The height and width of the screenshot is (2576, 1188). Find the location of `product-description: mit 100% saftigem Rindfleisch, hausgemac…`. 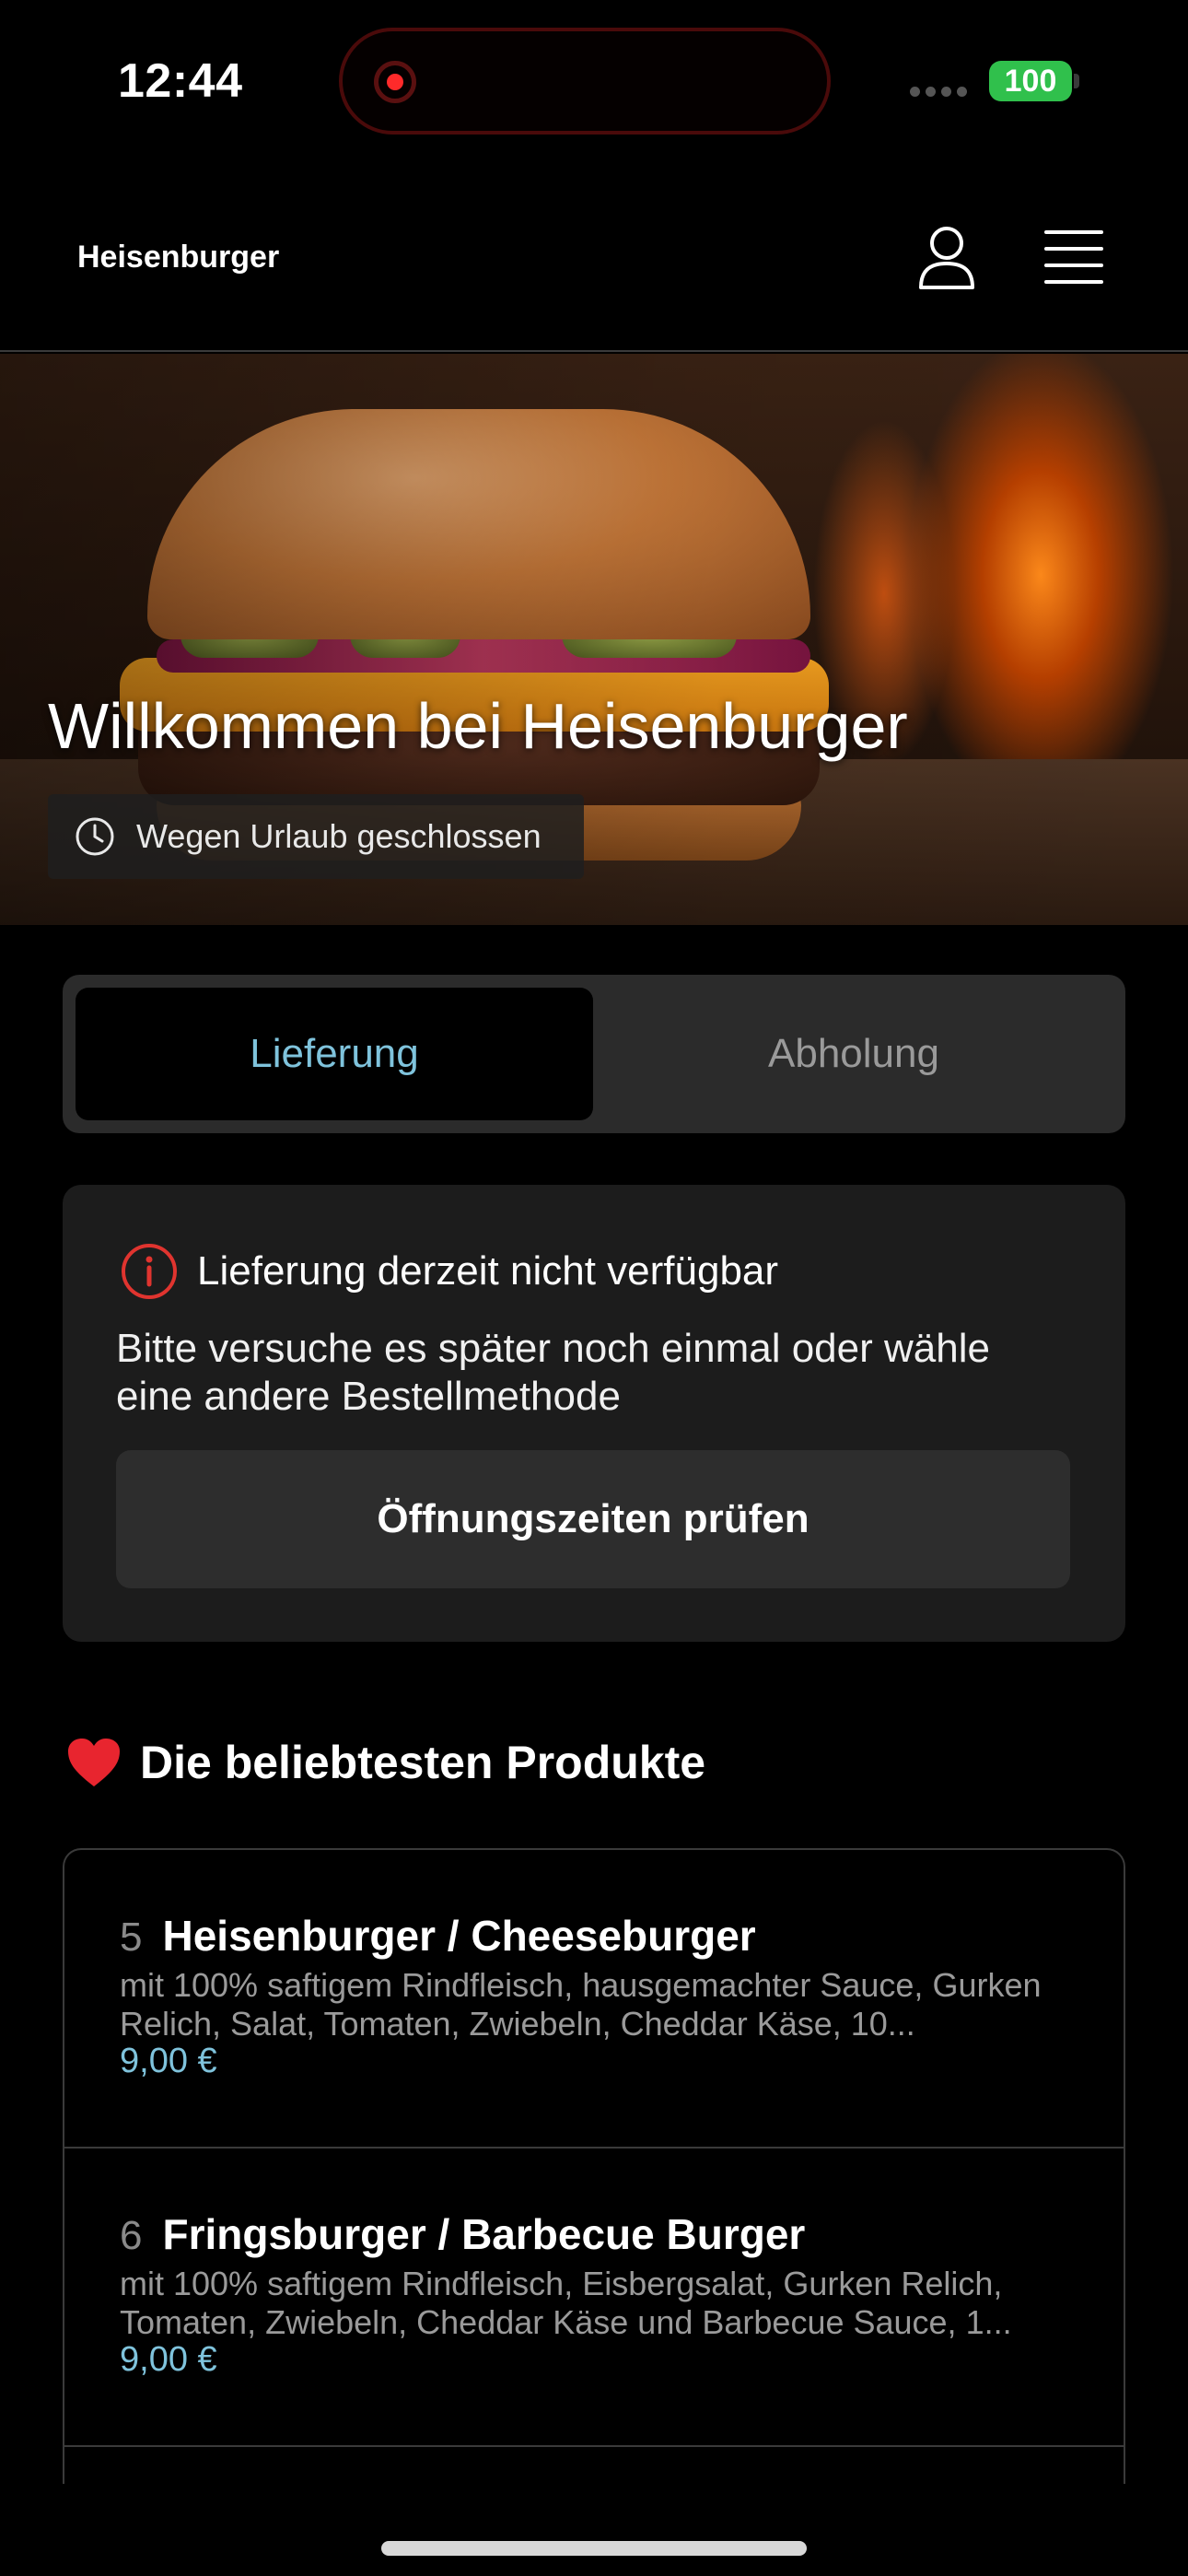

product-description: mit 100% saftigem Rindfleisch, hausgemac… is located at coordinates (581, 2004).